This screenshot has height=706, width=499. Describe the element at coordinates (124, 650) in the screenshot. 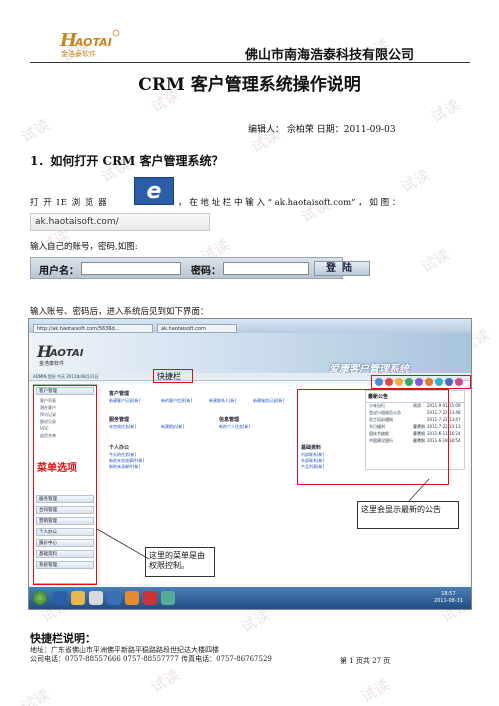

I see `footer-address: 地址：广东省佛山市平洲佛平新路平稳路路段世纪达大楼四楼` at that location.